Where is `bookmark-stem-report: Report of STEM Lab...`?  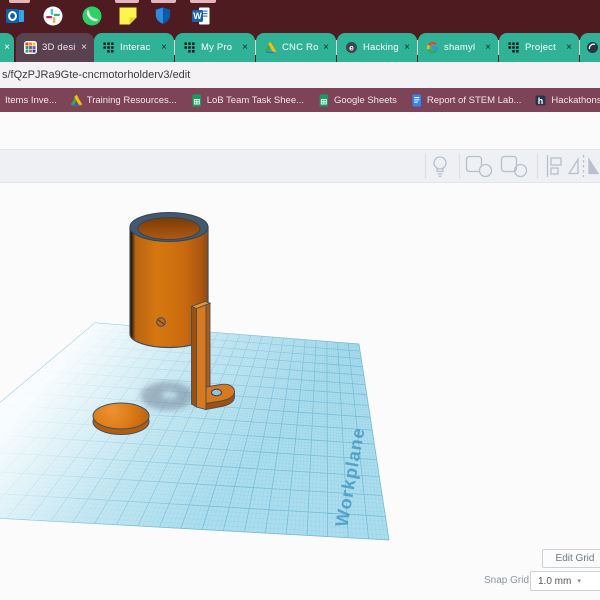 bookmark-stem-report: Report of STEM Lab... is located at coordinates (466, 100).